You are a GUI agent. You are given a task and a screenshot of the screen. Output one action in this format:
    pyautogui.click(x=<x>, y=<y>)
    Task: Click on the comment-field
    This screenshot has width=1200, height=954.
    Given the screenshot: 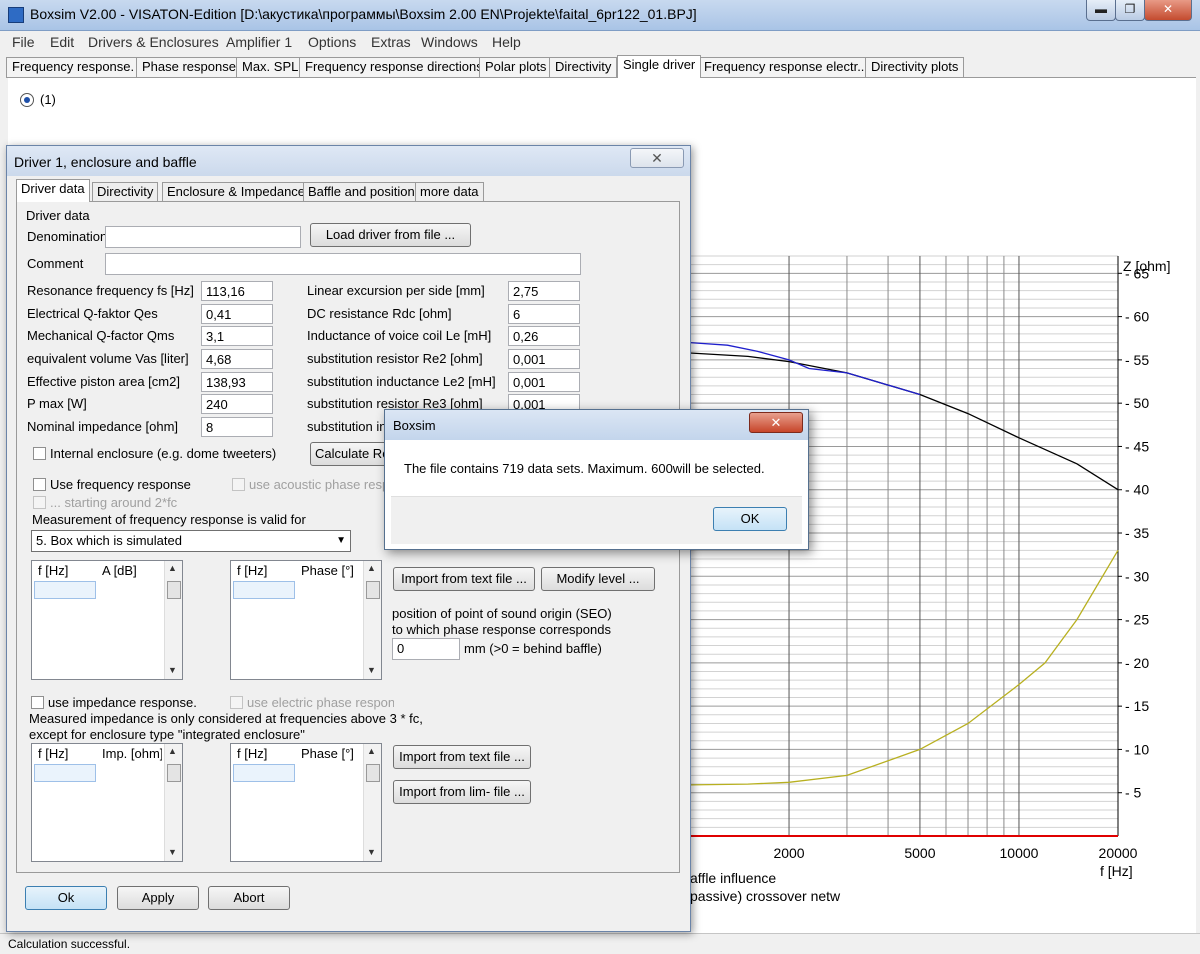 What is the action you would take?
    pyautogui.click(x=343, y=264)
    